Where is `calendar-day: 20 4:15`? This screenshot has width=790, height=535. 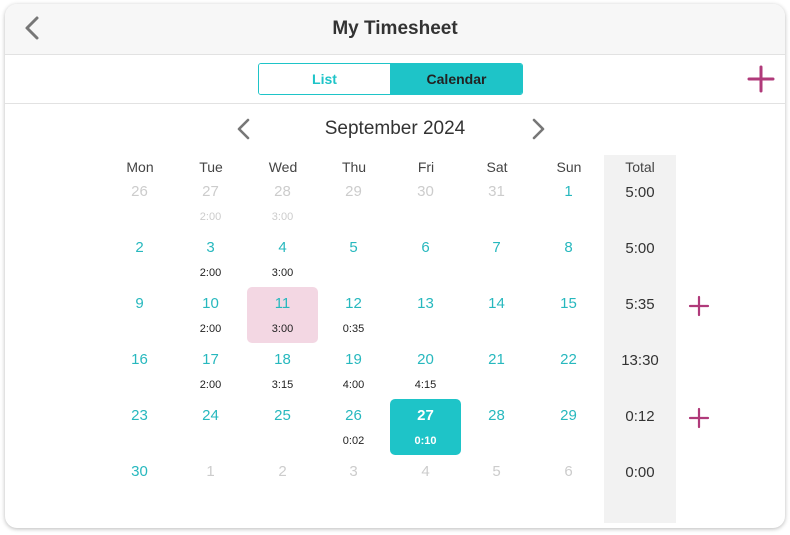 calendar-day: 20 4:15 is located at coordinates (425, 371).